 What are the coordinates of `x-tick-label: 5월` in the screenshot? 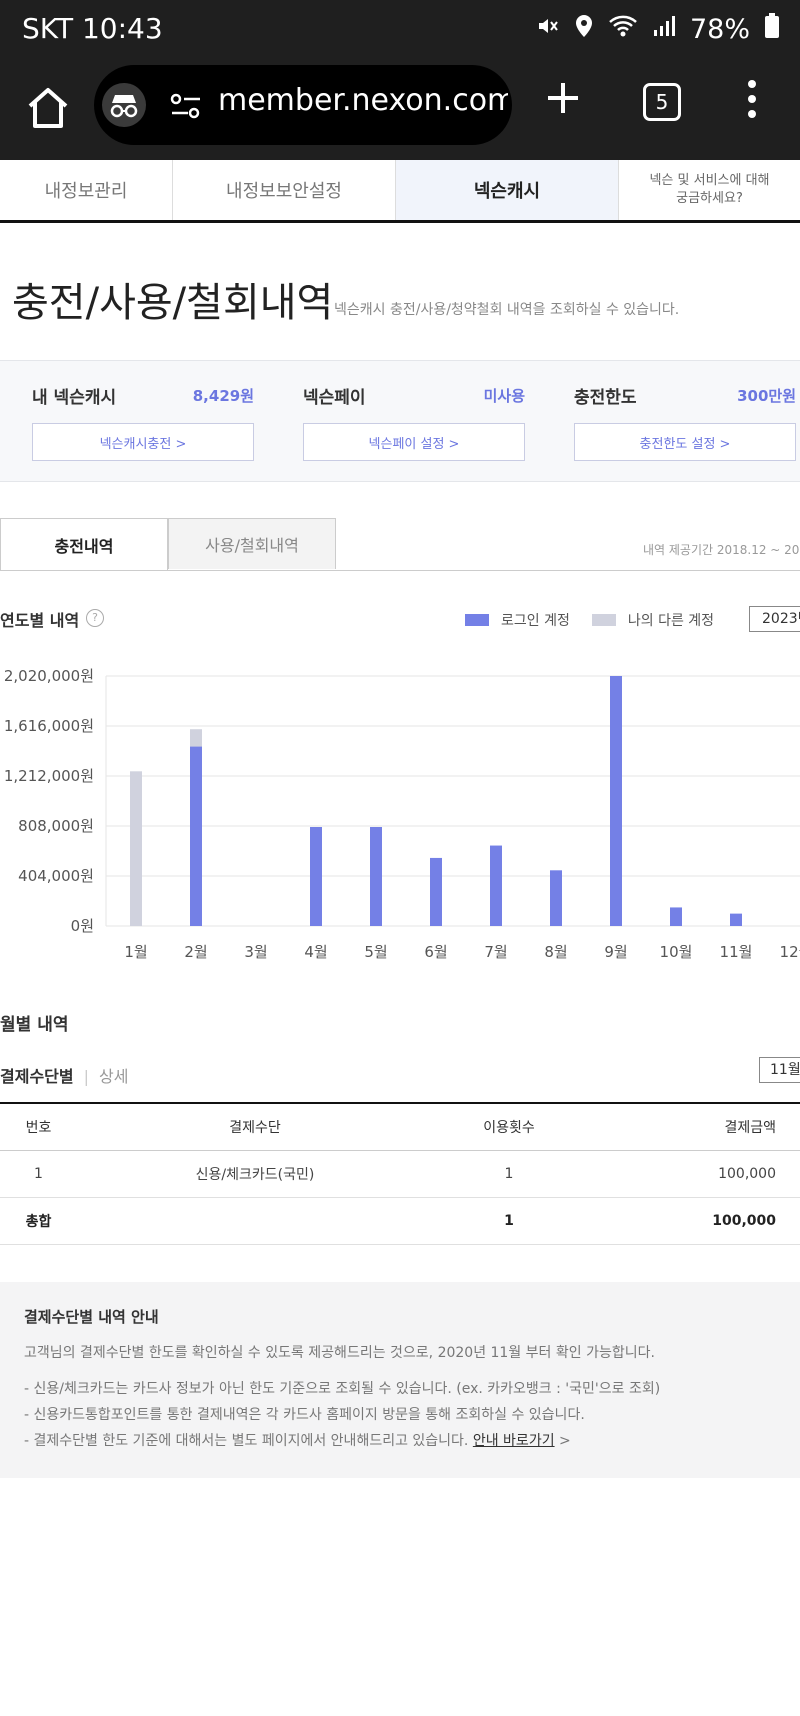 It's located at (375, 952).